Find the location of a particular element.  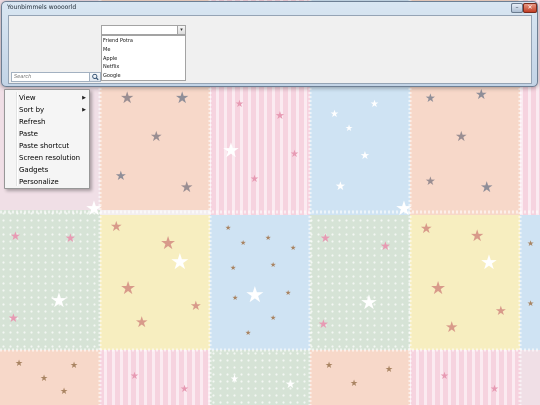

close-icon: ✕ is located at coordinates (530, 7).